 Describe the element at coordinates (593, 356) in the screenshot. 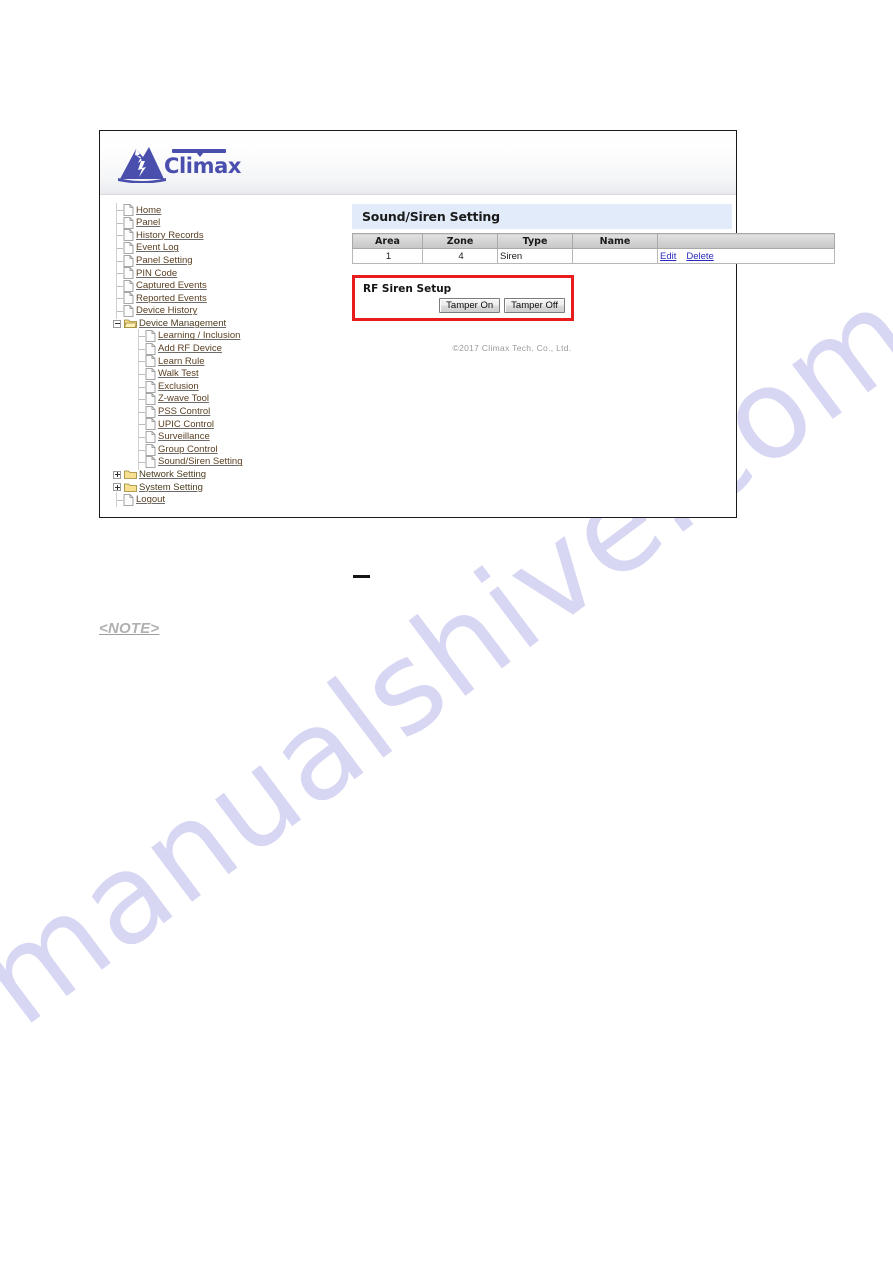

I see `main-content: Sound/Siren Setting Area Zone Type Name` at that location.